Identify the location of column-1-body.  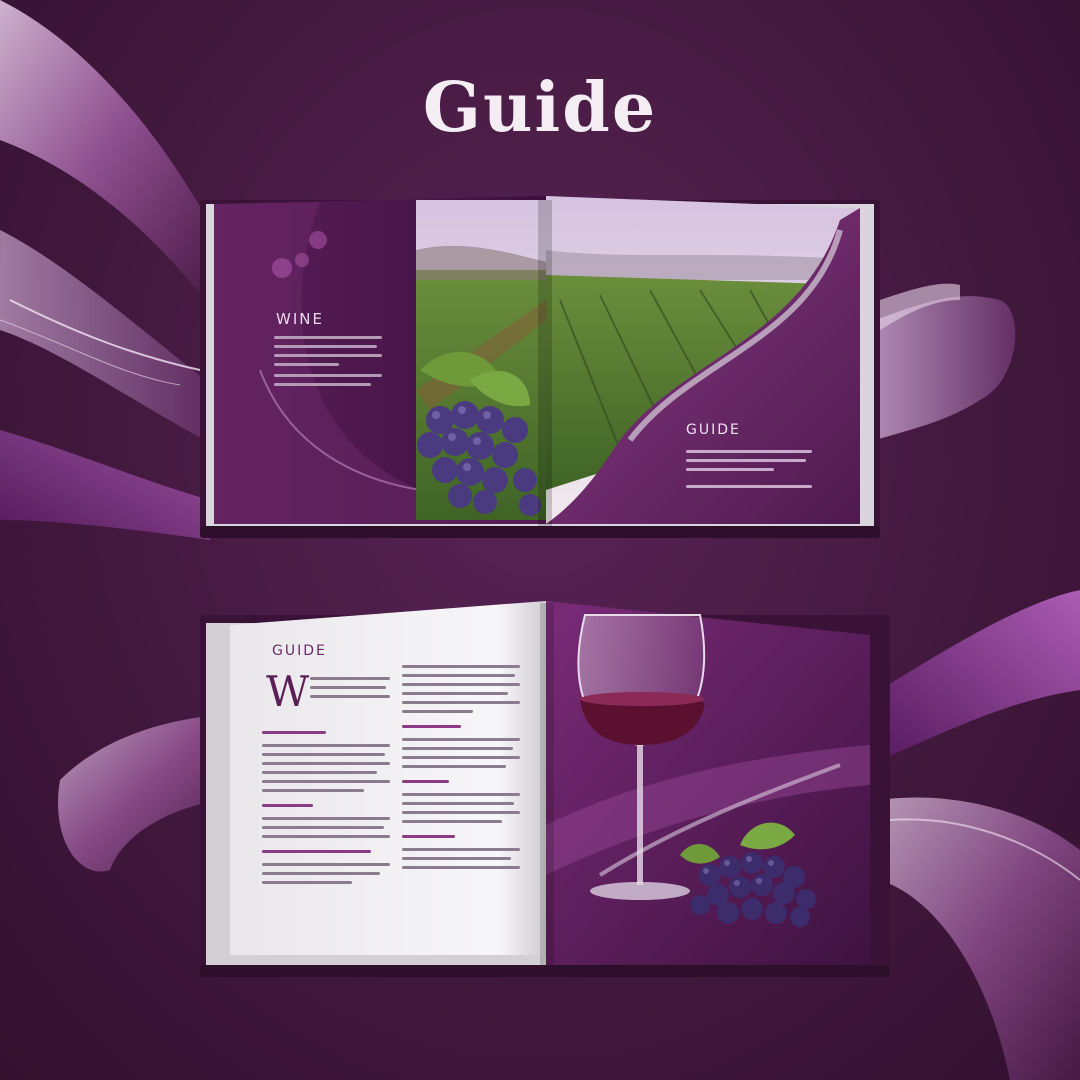
(326, 810).